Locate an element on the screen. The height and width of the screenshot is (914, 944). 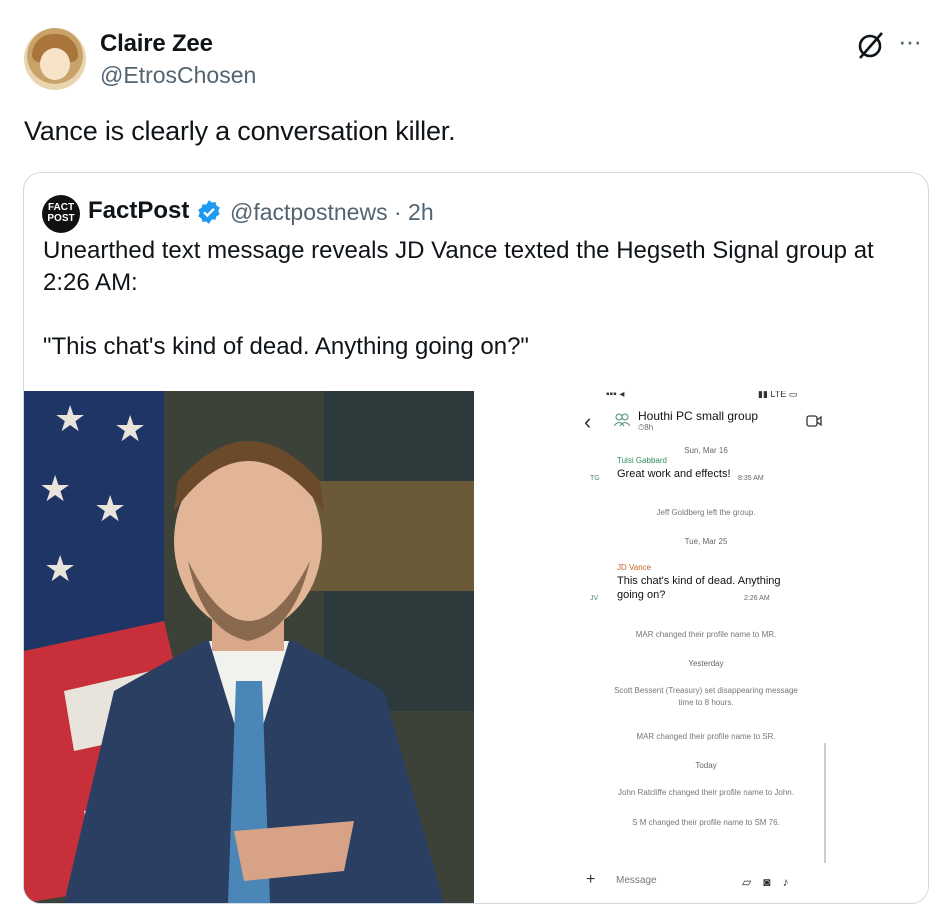
author-avatar is located at coordinates (55, 59).